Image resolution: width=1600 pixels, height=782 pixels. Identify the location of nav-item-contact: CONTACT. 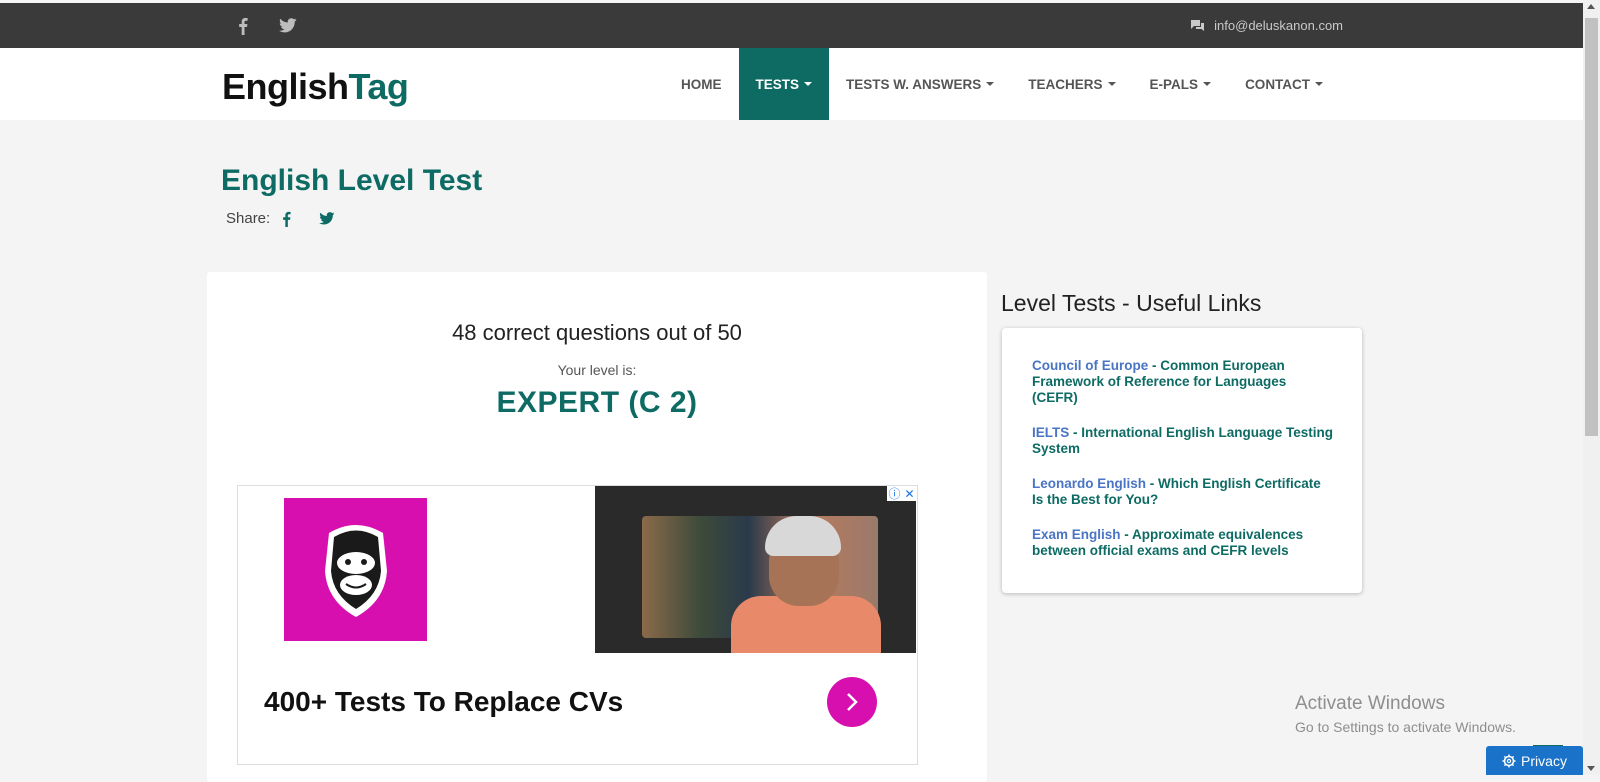
(1284, 84).